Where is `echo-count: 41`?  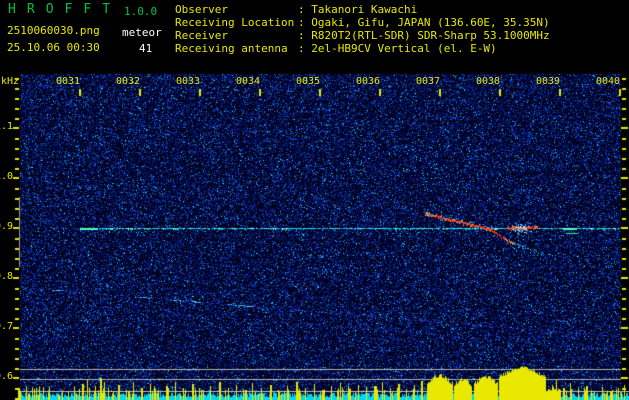
echo-count: 41 is located at coordinates (146, 48).